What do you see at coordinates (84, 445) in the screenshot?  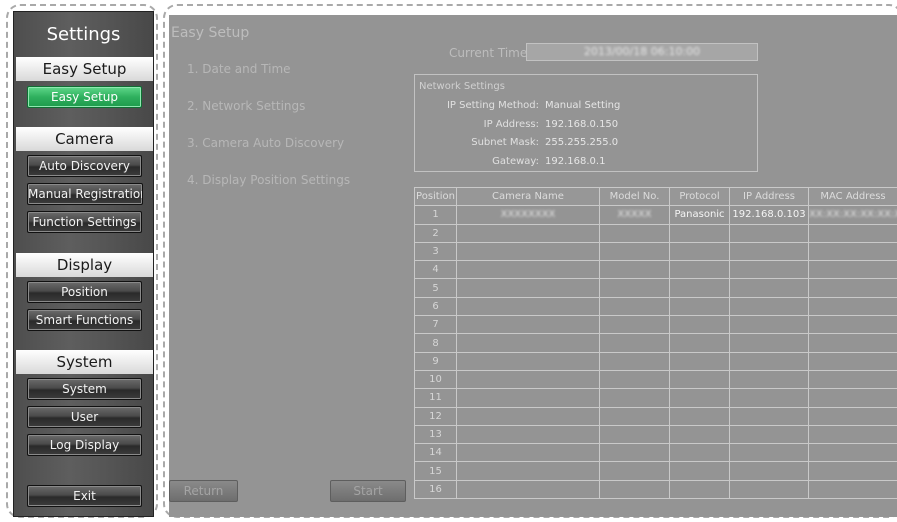 I see `log-display-button: Log Display` at bounding box center [84, 445].